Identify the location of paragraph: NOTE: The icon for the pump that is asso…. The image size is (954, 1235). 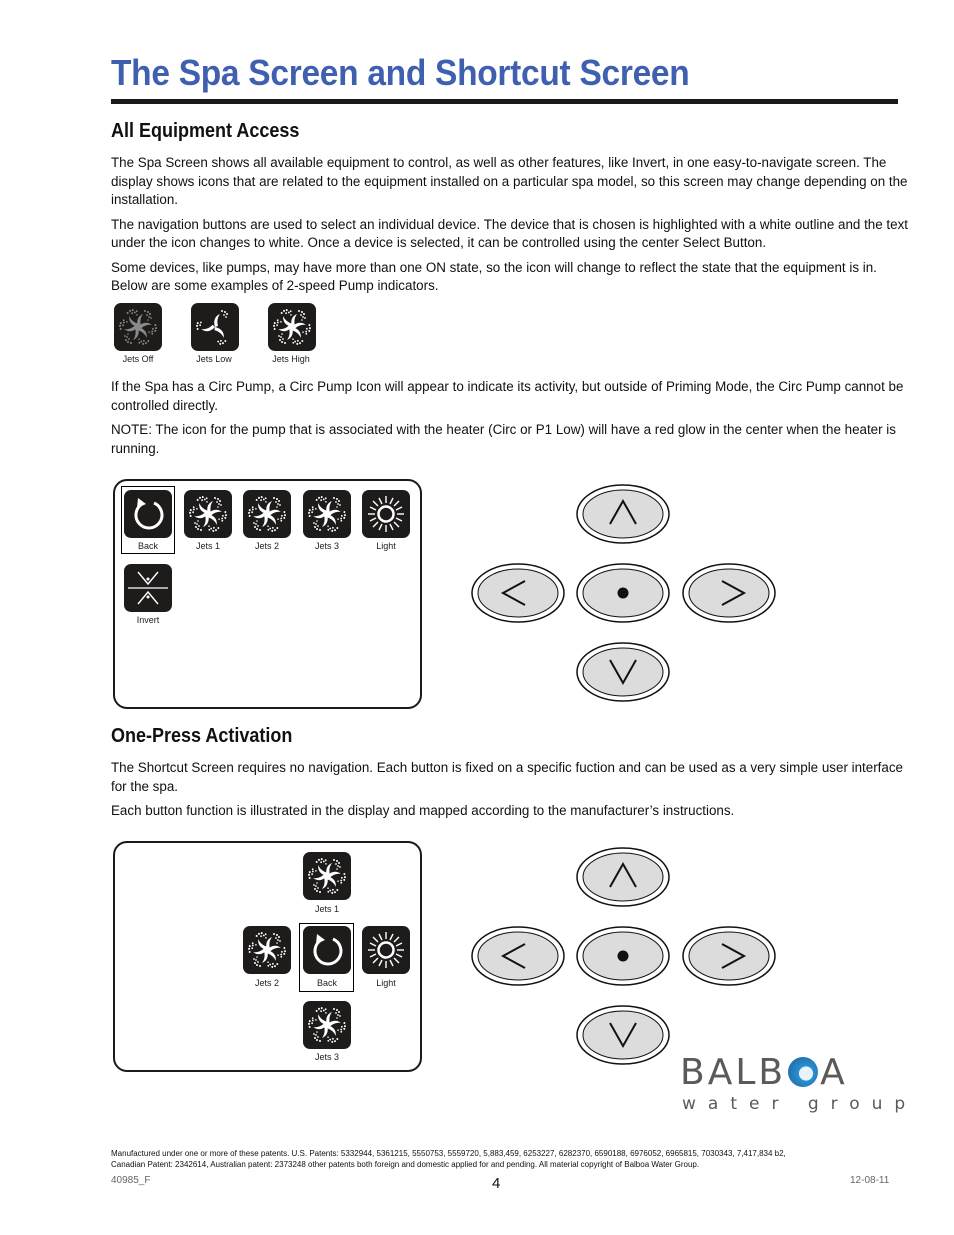
(503, 439).